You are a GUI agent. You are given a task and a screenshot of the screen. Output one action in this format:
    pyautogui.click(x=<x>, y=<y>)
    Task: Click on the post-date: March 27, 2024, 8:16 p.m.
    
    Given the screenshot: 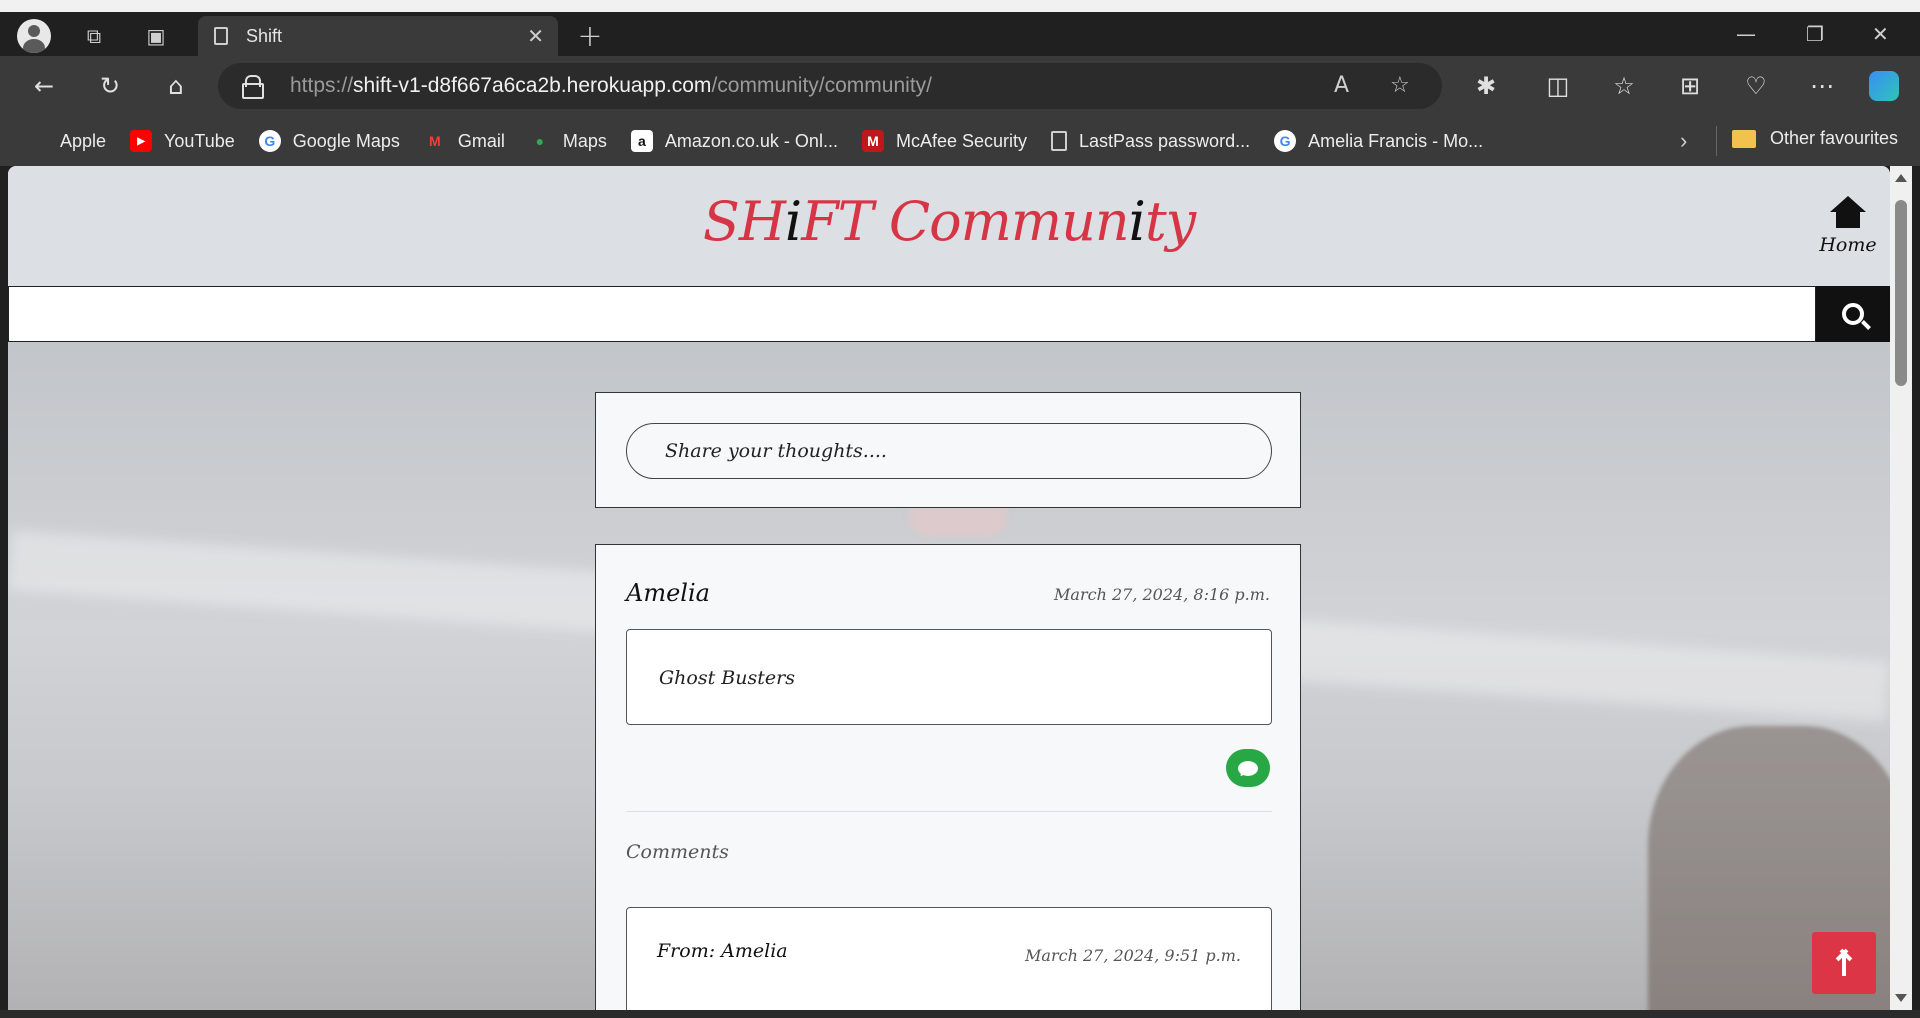 What is the action you would take?
    pyautogui.click(x=1162, y=594)
    